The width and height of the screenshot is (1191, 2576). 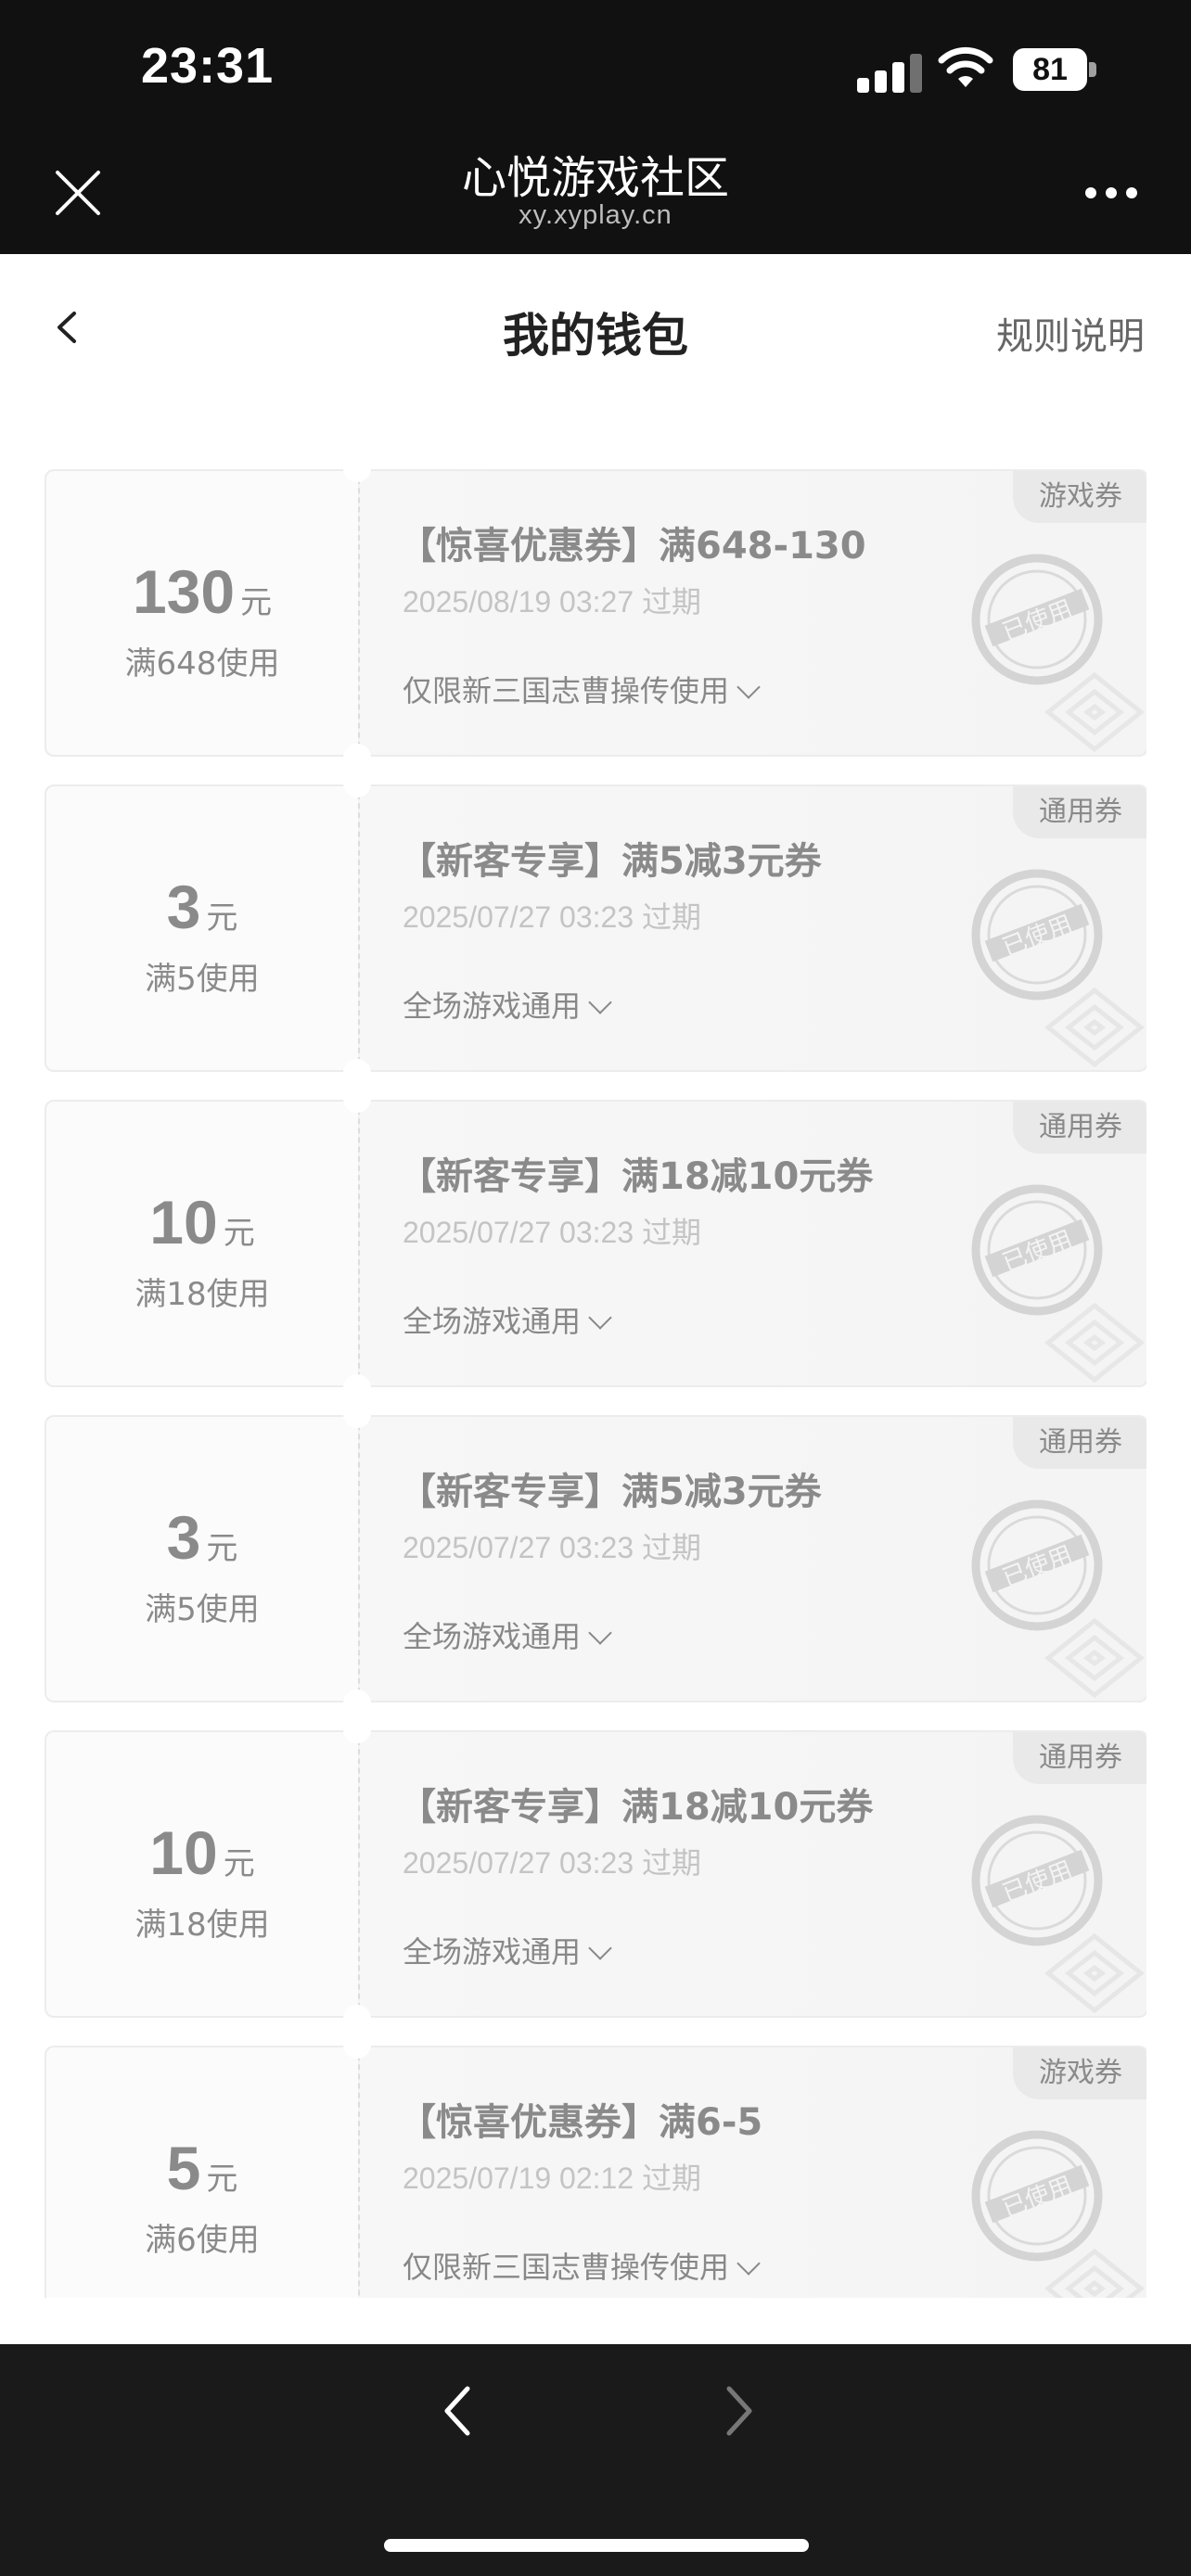 What do you see at coordinates (1050, 69) in the screenshot?
I see `battery-level: 81` at bounding box center [1050, 69].